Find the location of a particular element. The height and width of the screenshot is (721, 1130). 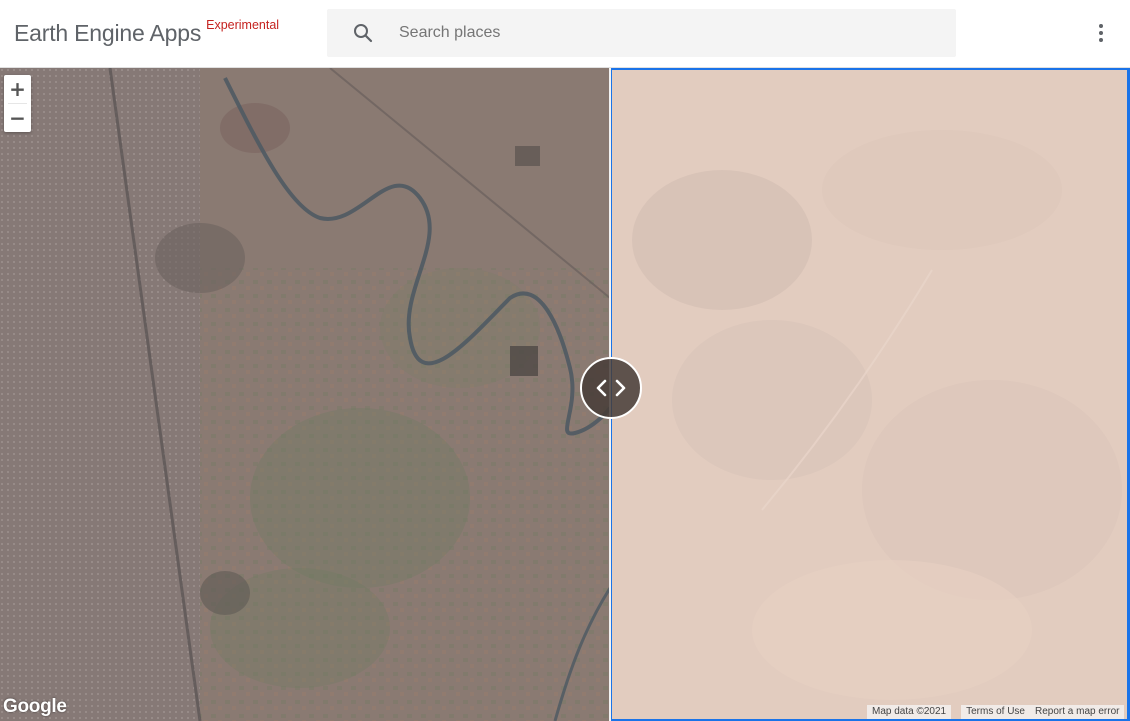

zoom-in-button: + is located at coordinates (17, 89).